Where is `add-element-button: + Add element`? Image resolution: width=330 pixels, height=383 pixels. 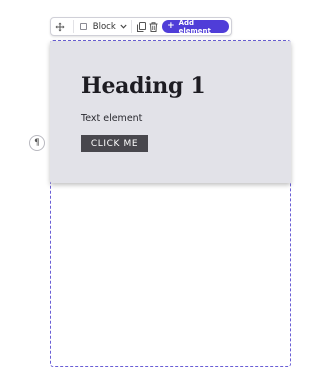
add-element-button: + Add element is located at coordinates (195, 26).